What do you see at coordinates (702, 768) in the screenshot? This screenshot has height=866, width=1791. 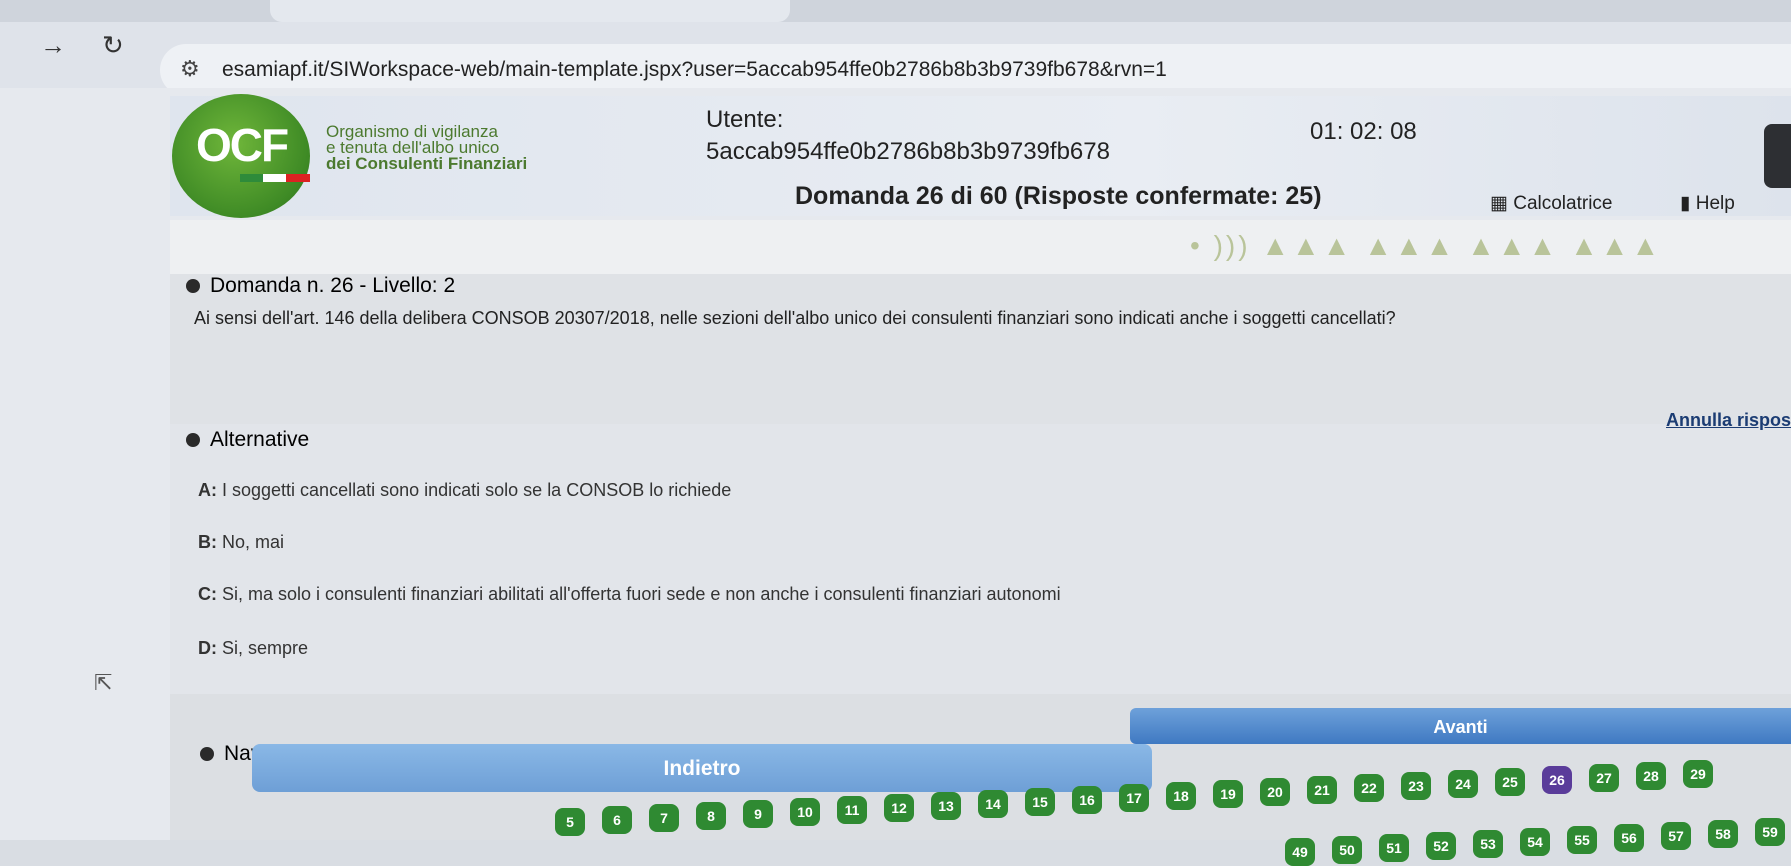 I see `back-button: Indietro` at bounding box center [702, 768].